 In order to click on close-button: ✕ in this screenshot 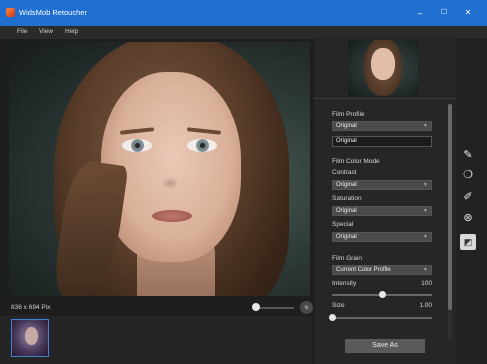, I will do `click(468, 13)`.